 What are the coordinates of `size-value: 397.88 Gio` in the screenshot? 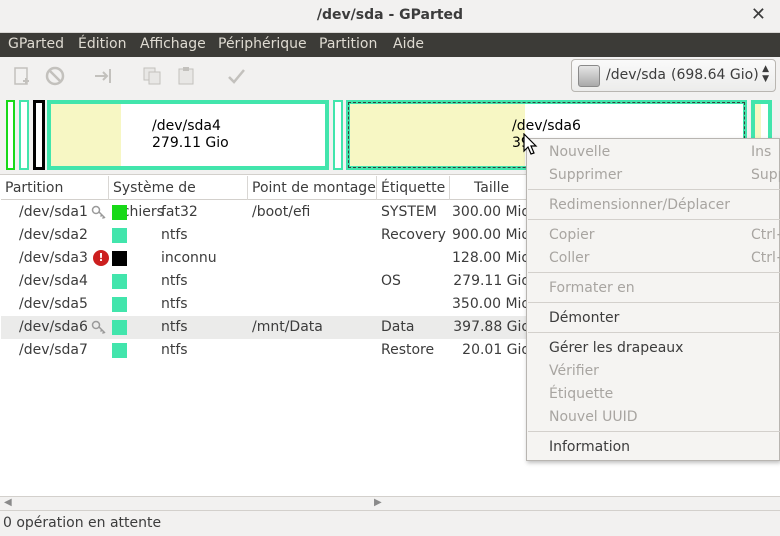 It's located at (491, 327).